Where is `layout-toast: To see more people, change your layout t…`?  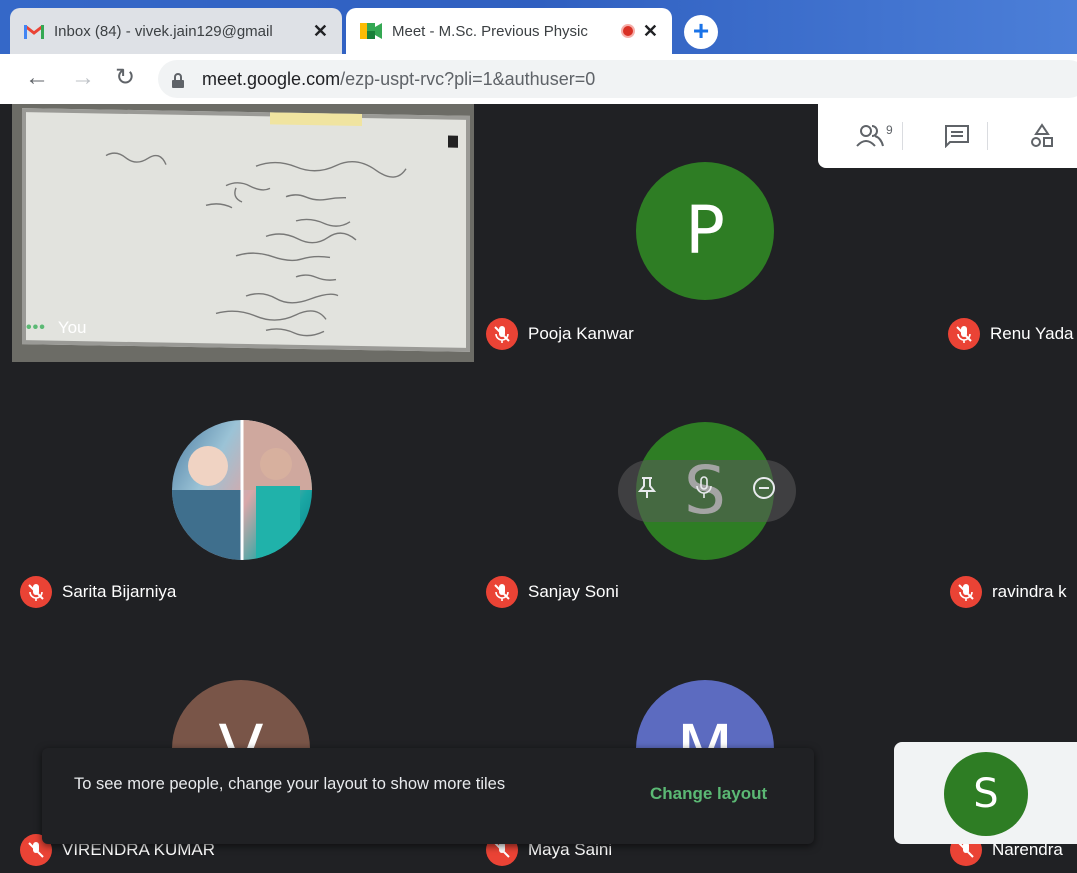 layout-toast: To see more people, change your layout t… is located at coordinates (428, 796).